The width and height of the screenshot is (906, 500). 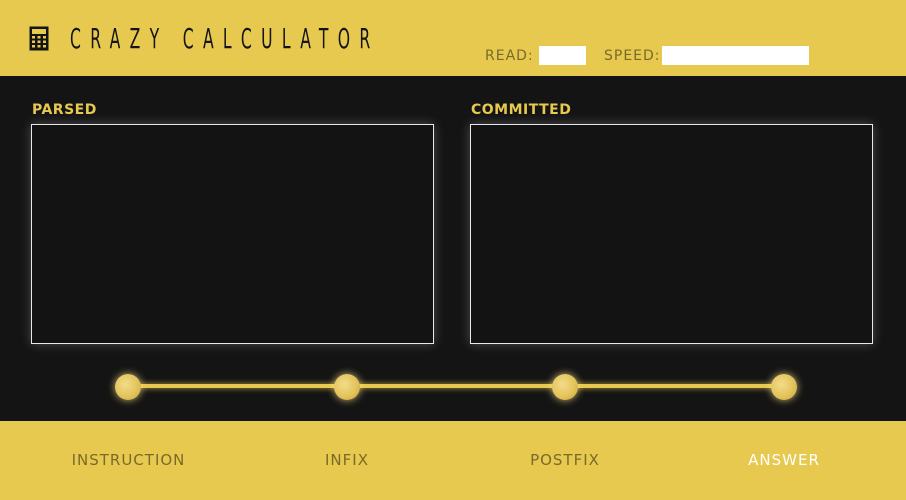 I want to click on step-track, so click(x=456, y=386).